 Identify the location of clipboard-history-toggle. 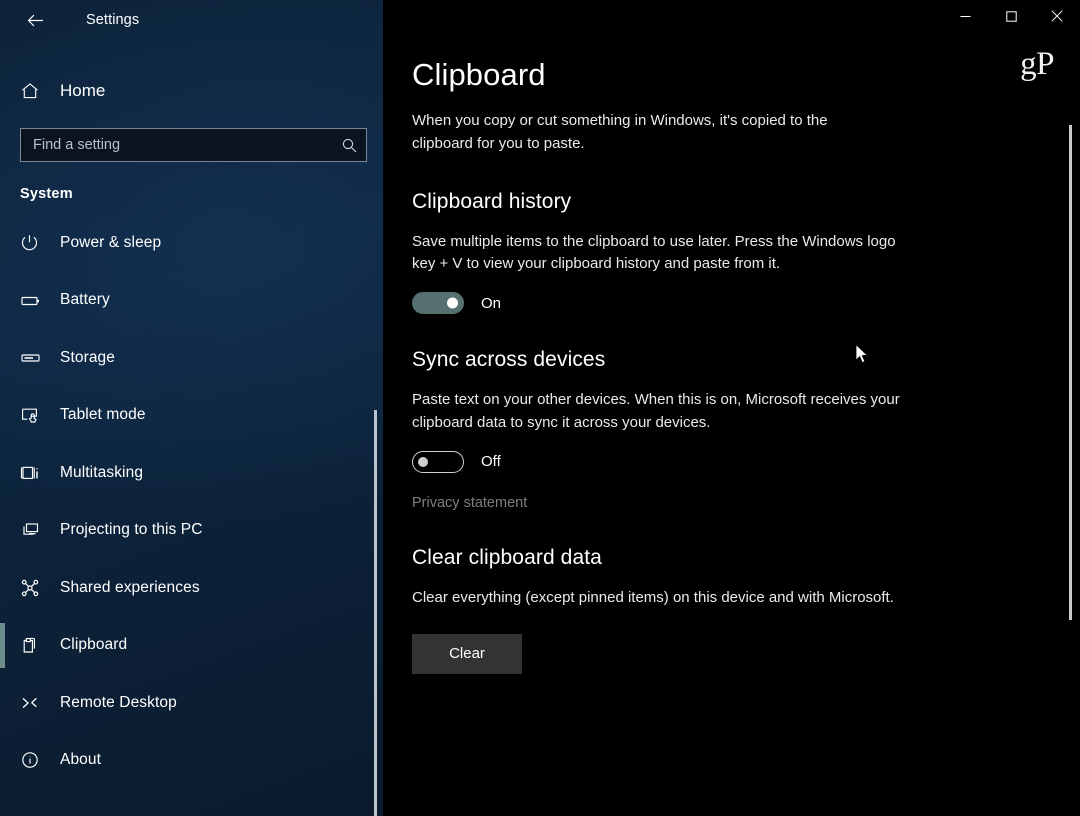
(438, 303).